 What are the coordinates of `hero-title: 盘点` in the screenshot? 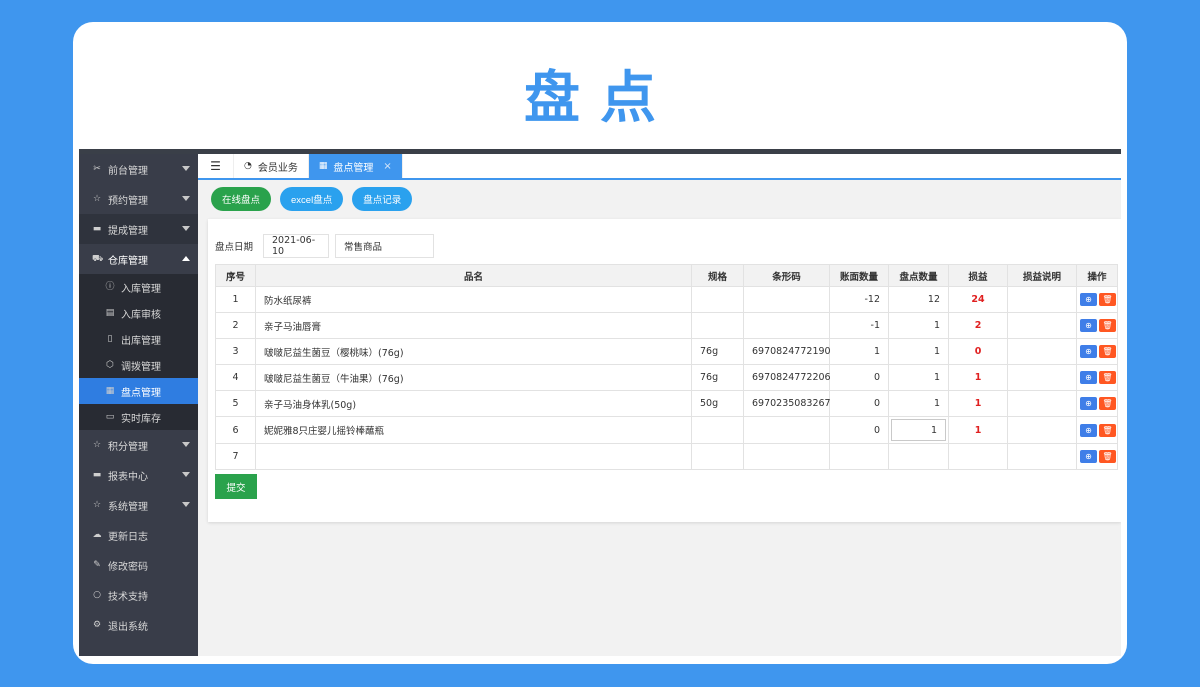 It's located at (600, 98).